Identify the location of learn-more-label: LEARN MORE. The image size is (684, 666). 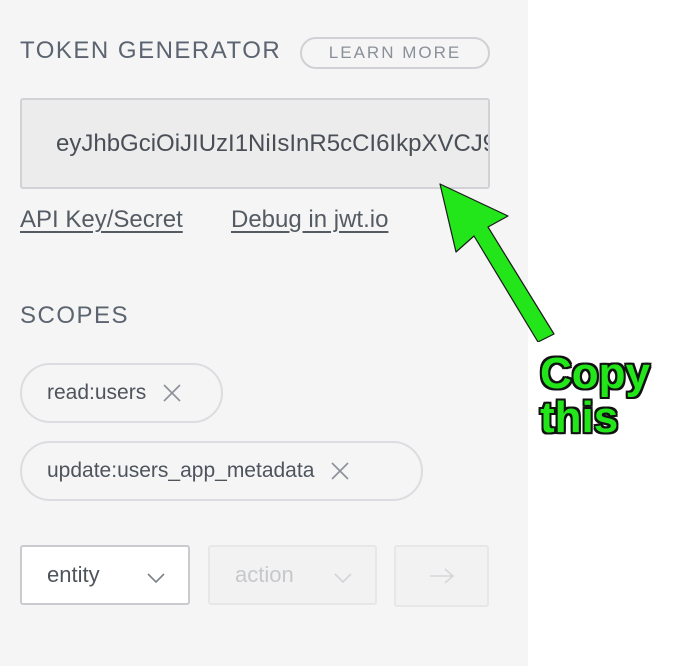
(395, 52).